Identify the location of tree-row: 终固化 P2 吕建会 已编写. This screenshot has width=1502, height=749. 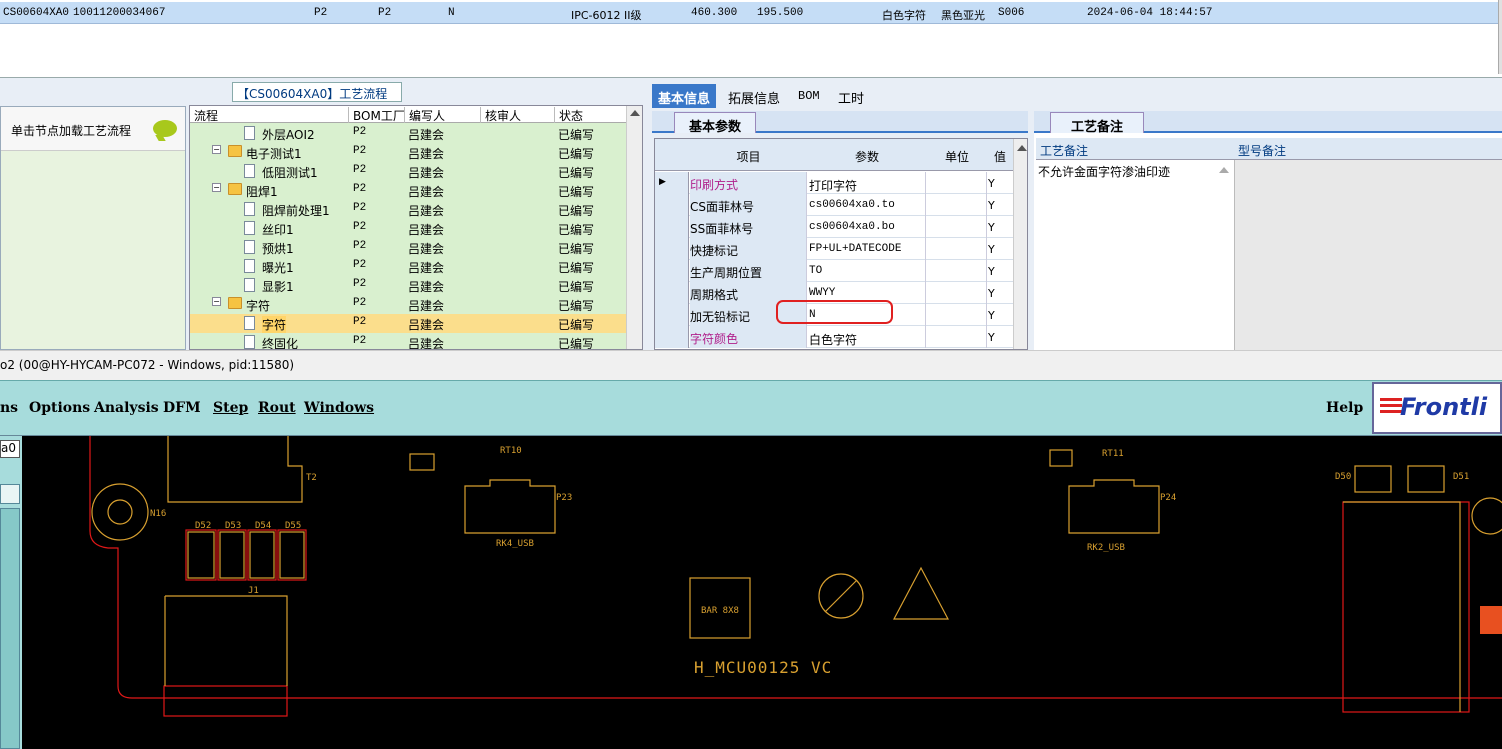
(408, 341).